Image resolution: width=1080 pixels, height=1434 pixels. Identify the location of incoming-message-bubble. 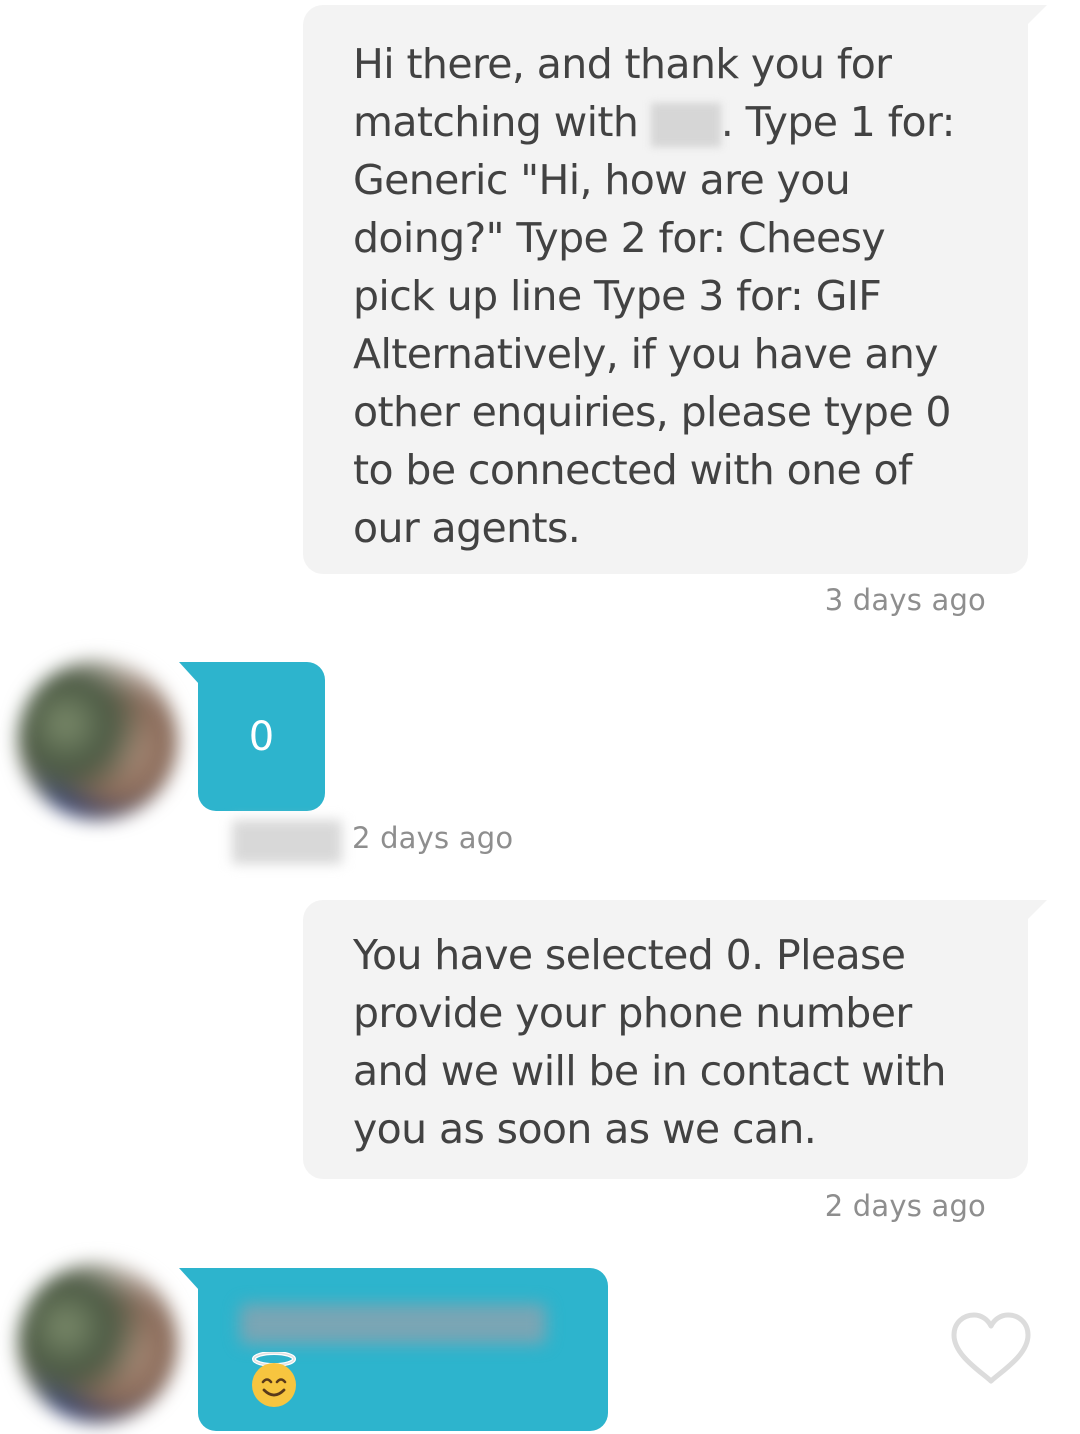
(393, 1349).